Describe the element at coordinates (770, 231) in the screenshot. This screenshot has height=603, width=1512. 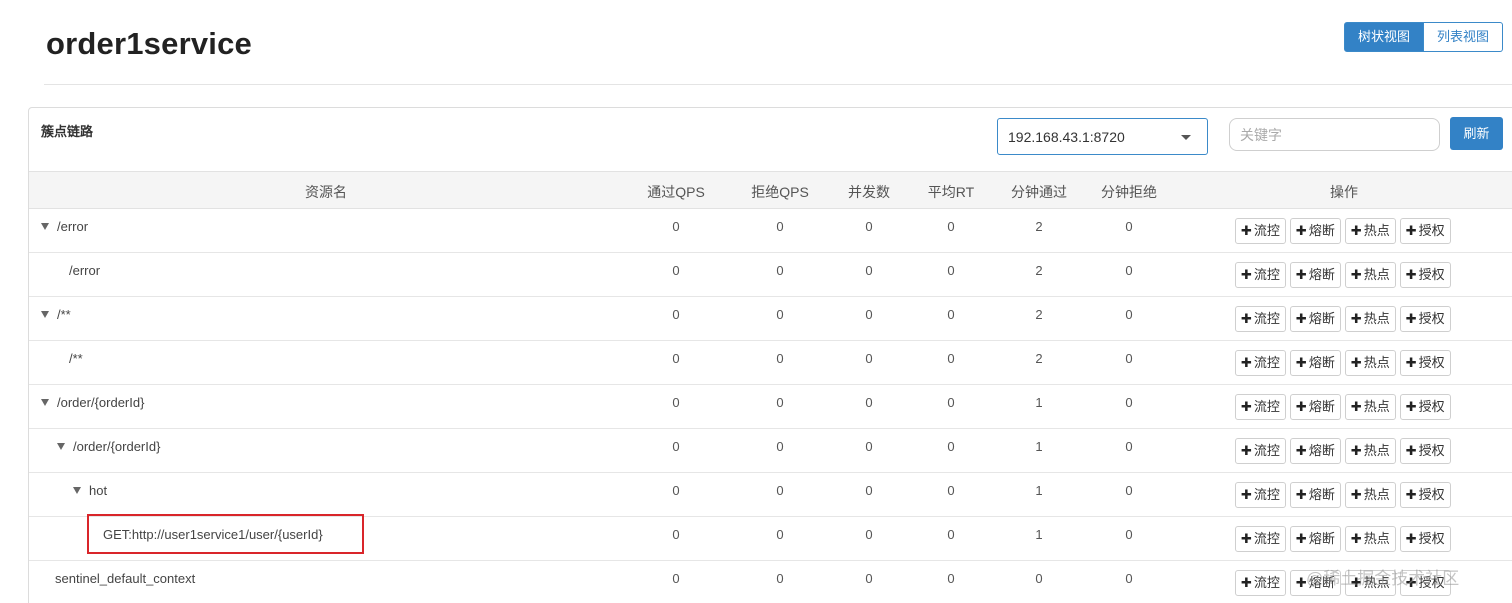
I see `table-row: /error 0 0 0 0 2 0 ✚ 流控 ✚ 熔断 ✚ 热点 ✚ 授权` at that location.